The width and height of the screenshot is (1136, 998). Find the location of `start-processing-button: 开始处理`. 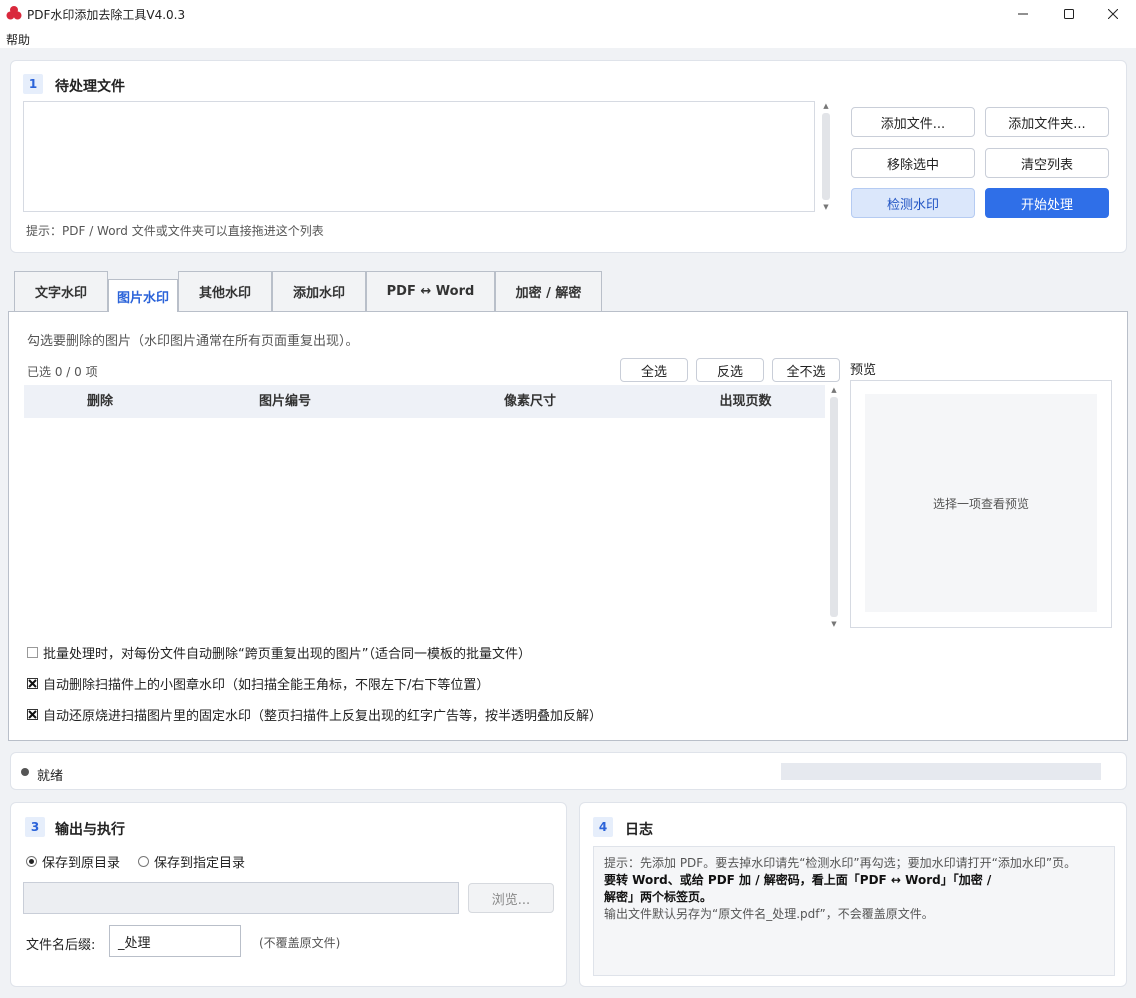

start-processing-button: 开始处理 is located at coordinates (1047, 203).